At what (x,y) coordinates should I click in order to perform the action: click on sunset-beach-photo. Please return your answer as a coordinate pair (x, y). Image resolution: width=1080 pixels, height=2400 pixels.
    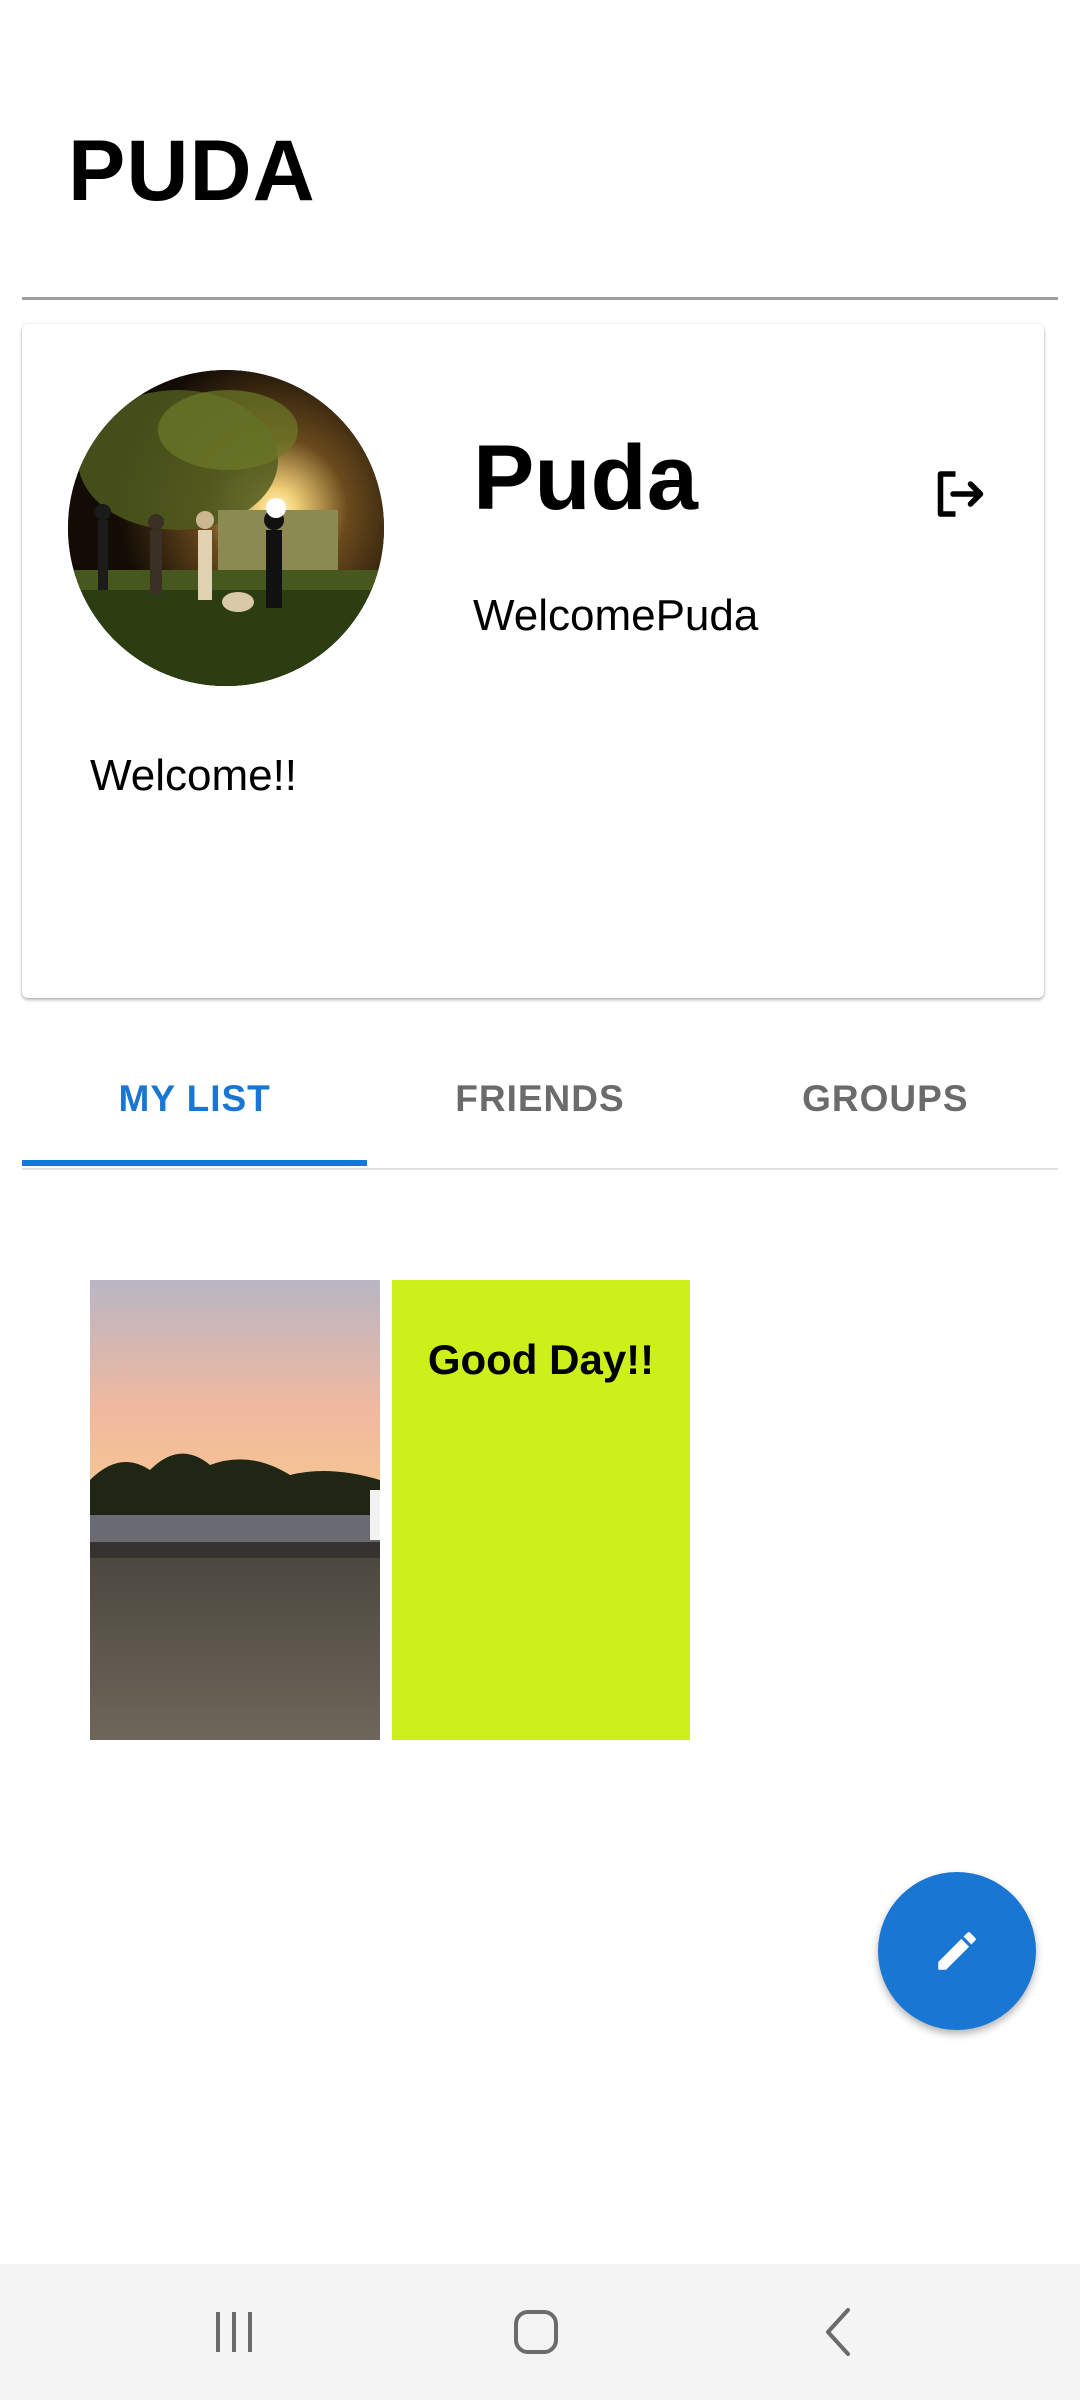
    Looking at the image, I should click on (235, 1510).